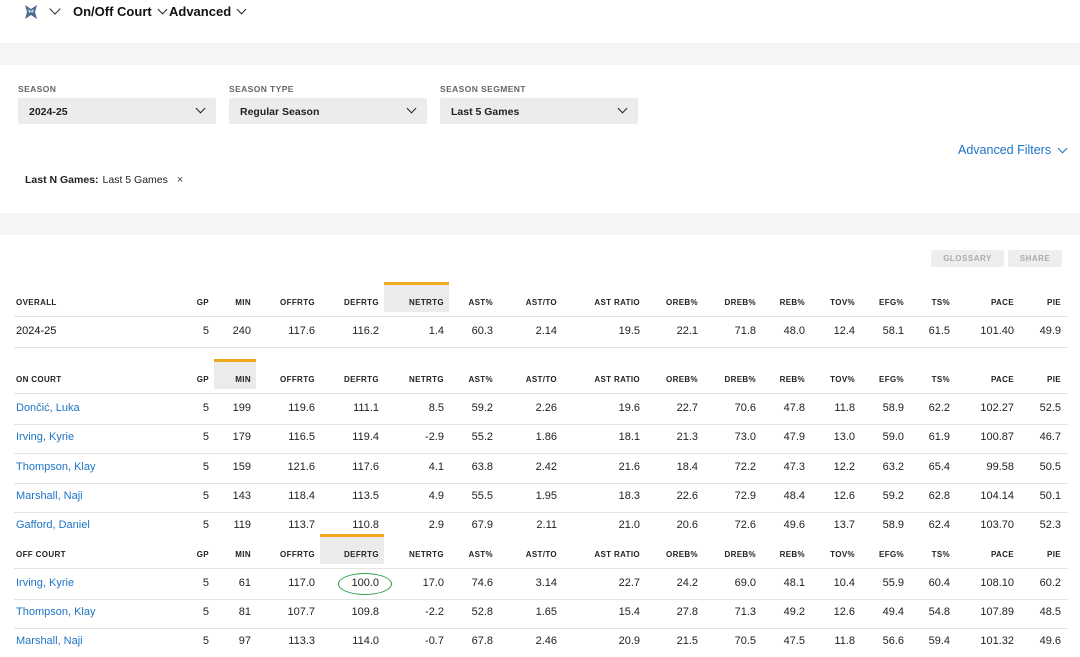 Image resolution: width=1080 pixels, height=657 pixels. What do you see at coordinates (546, 408) in the screenshot?
I see `cell-ast-to: 2.26` at bounding box center [546, 408].